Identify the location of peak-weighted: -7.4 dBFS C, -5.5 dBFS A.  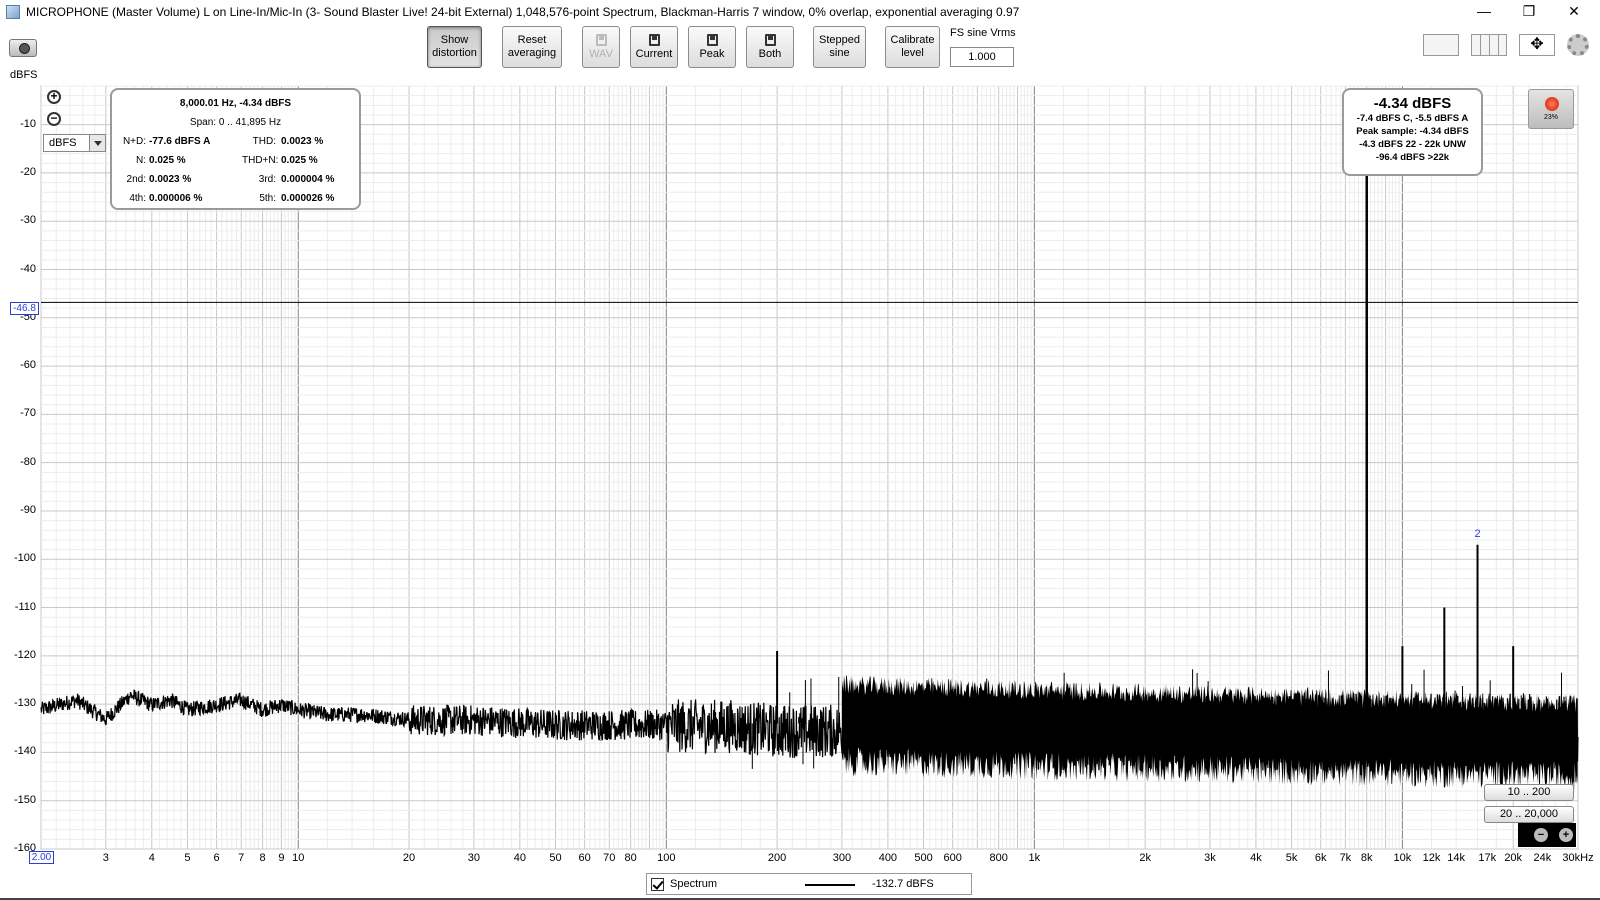
(1412, 118).